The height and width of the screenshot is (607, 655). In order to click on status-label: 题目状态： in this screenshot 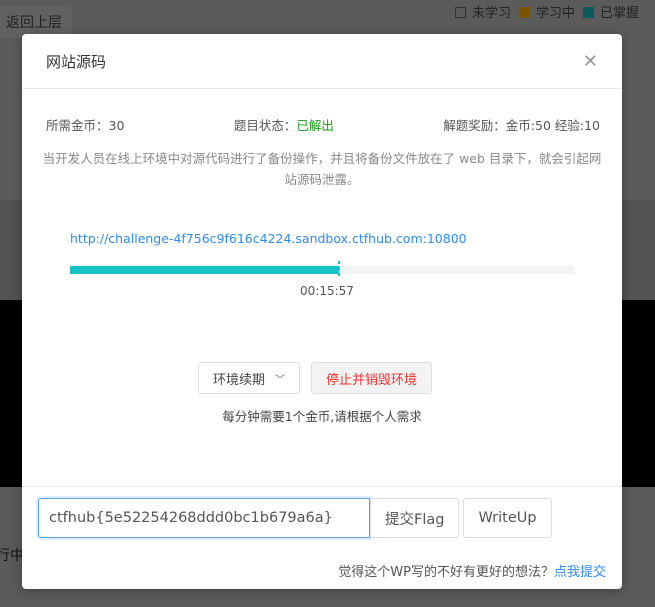, I will do `click(265, 125)`.